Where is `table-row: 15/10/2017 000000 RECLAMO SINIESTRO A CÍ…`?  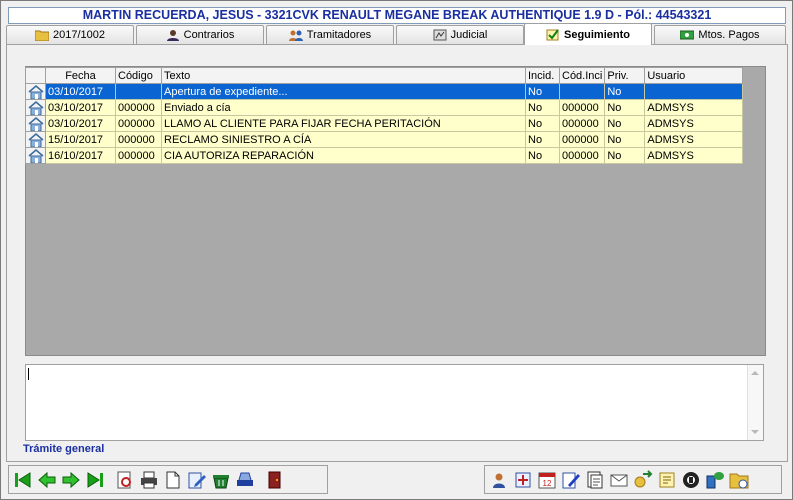
table-row: 15/10/2017 000000 RECLAMO SINIESTRO A CÍ… is located at coordinates (384, 139).